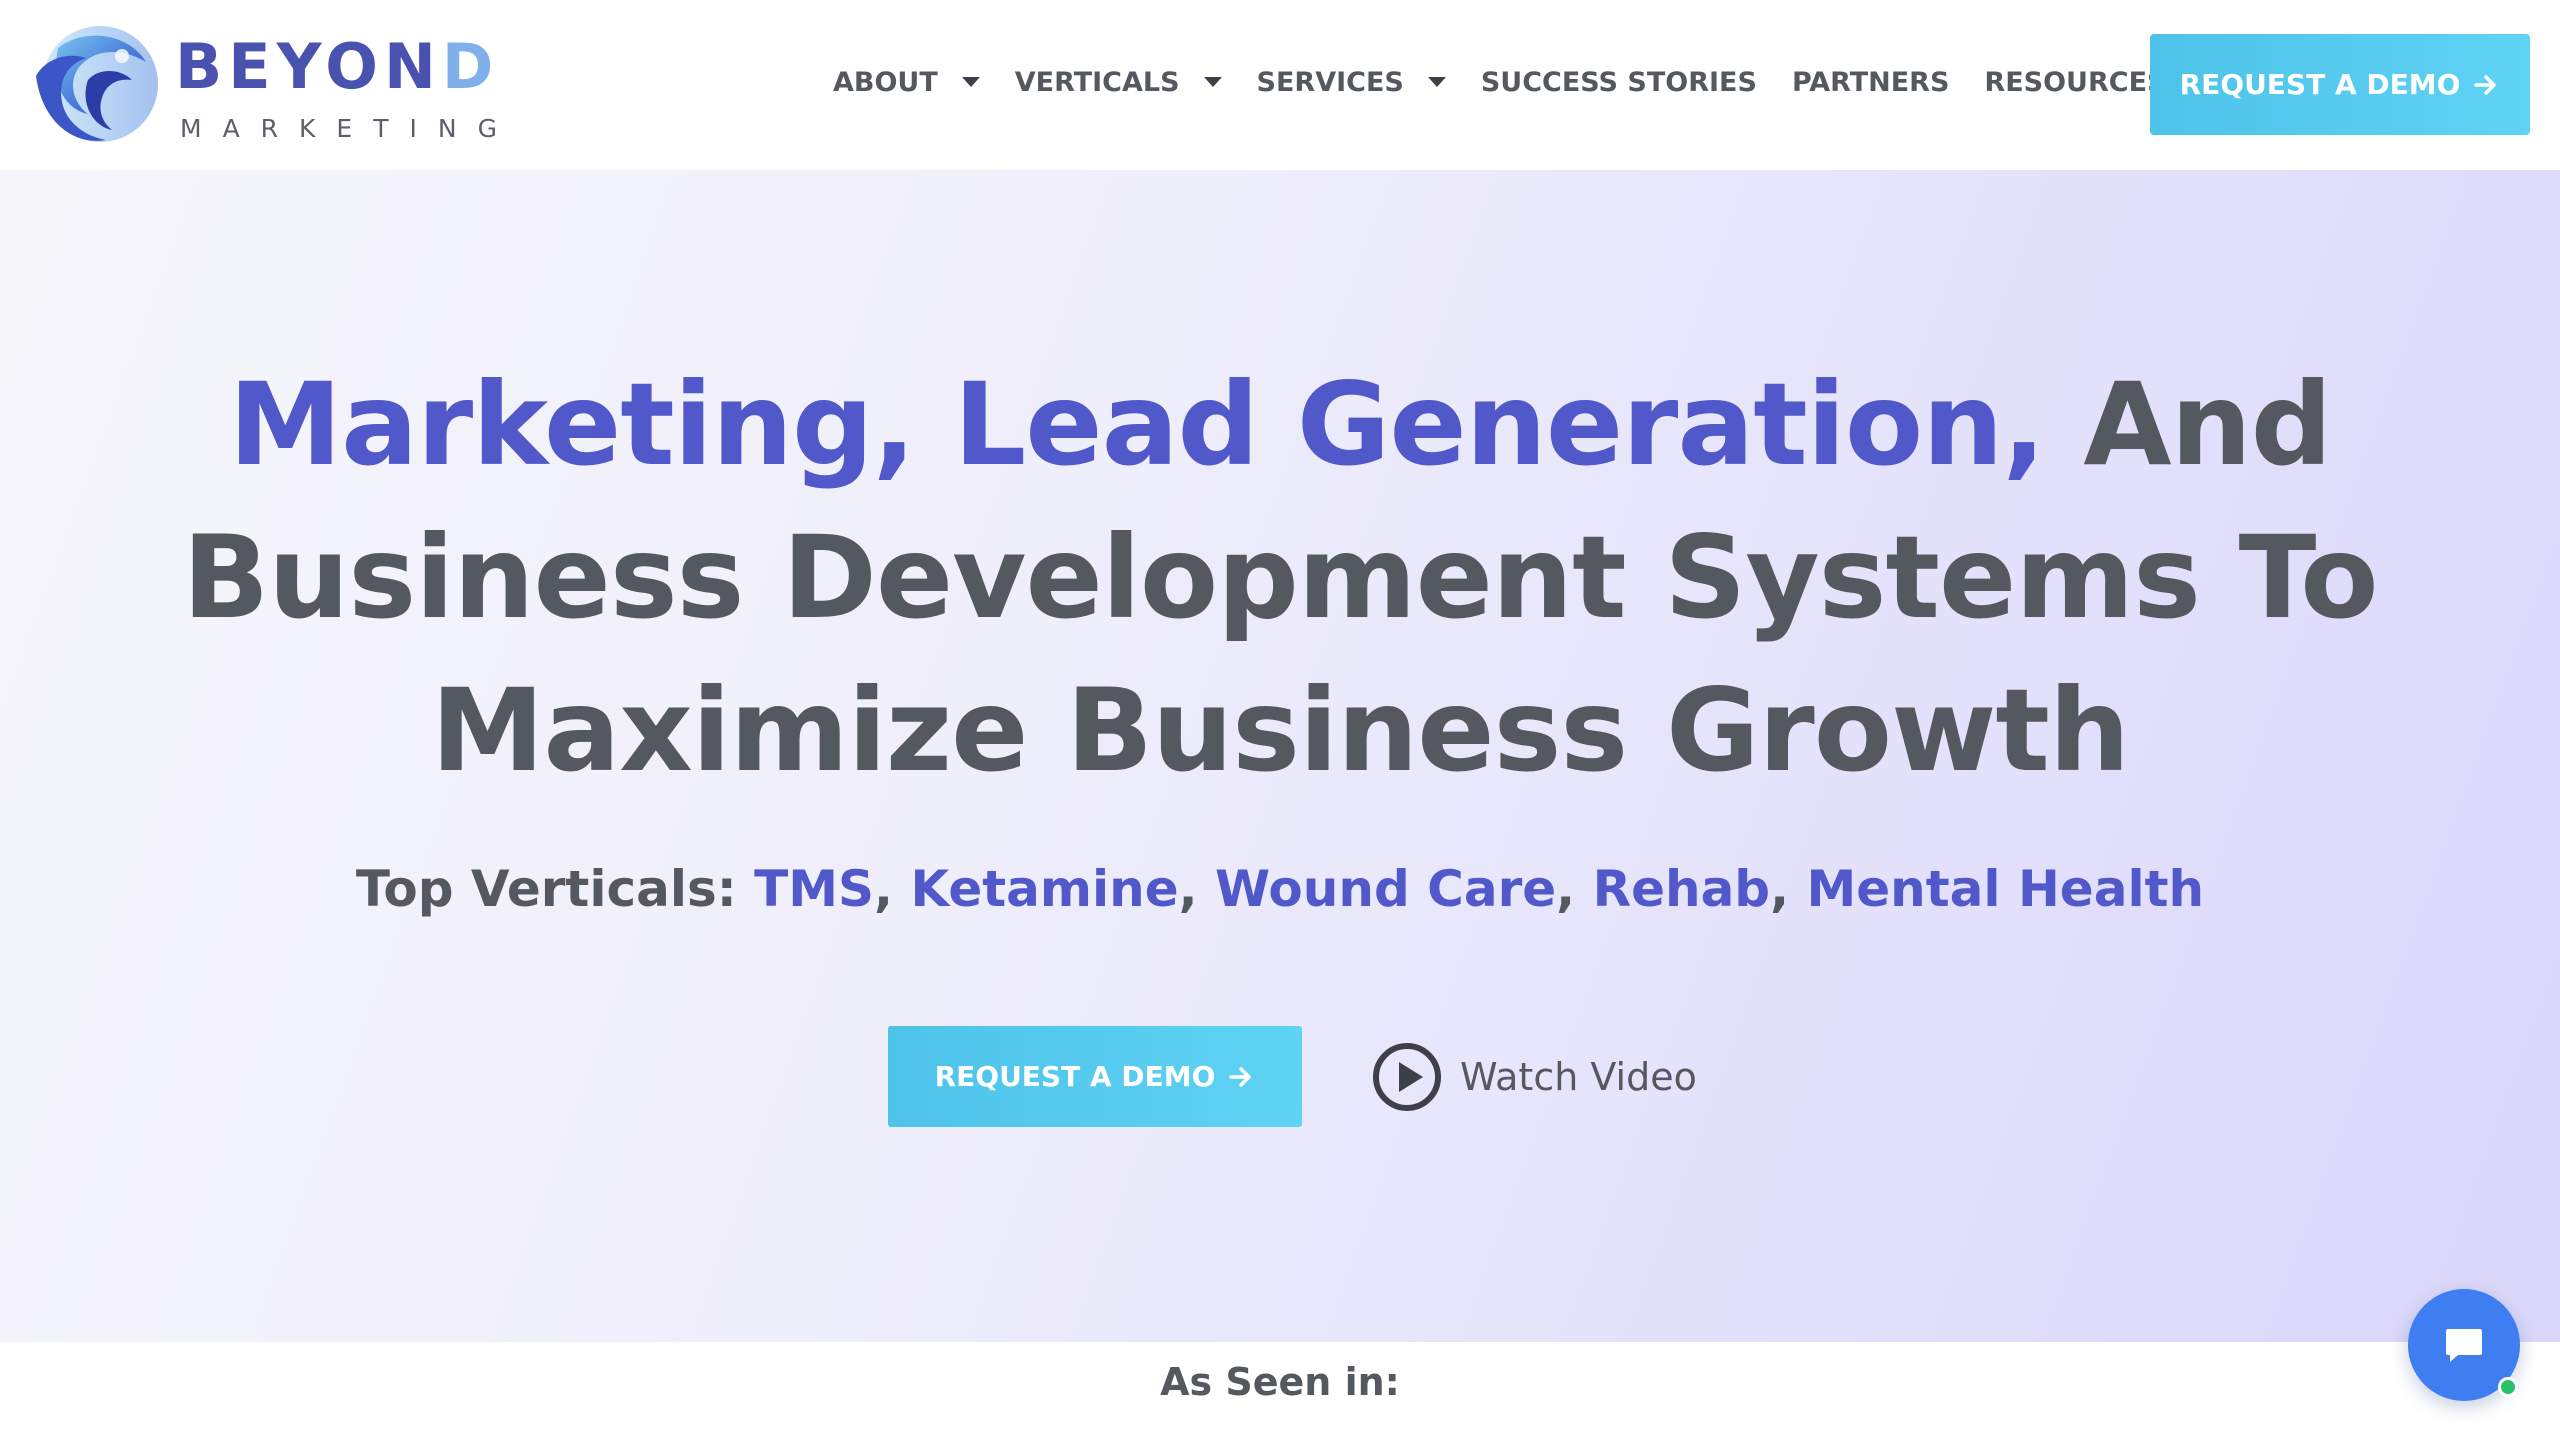 Image resolution: width=2560 pixels, height=1440 pixels. Describe the element at coordinates (2006, 889) in the screenshot. I see `vertical-link-mental-health: Mental Health` at that location.